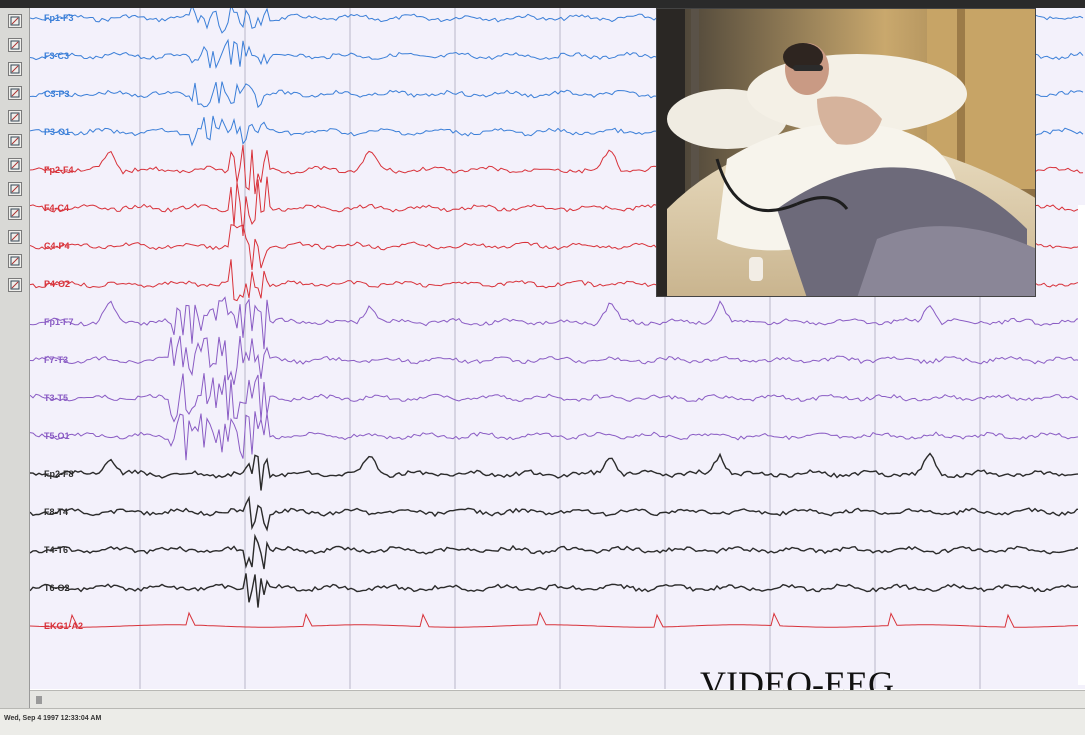  Describe the element at coordinates (557, 590) in the screenshot. I see `eeg-trace-T6-O2` at that location.